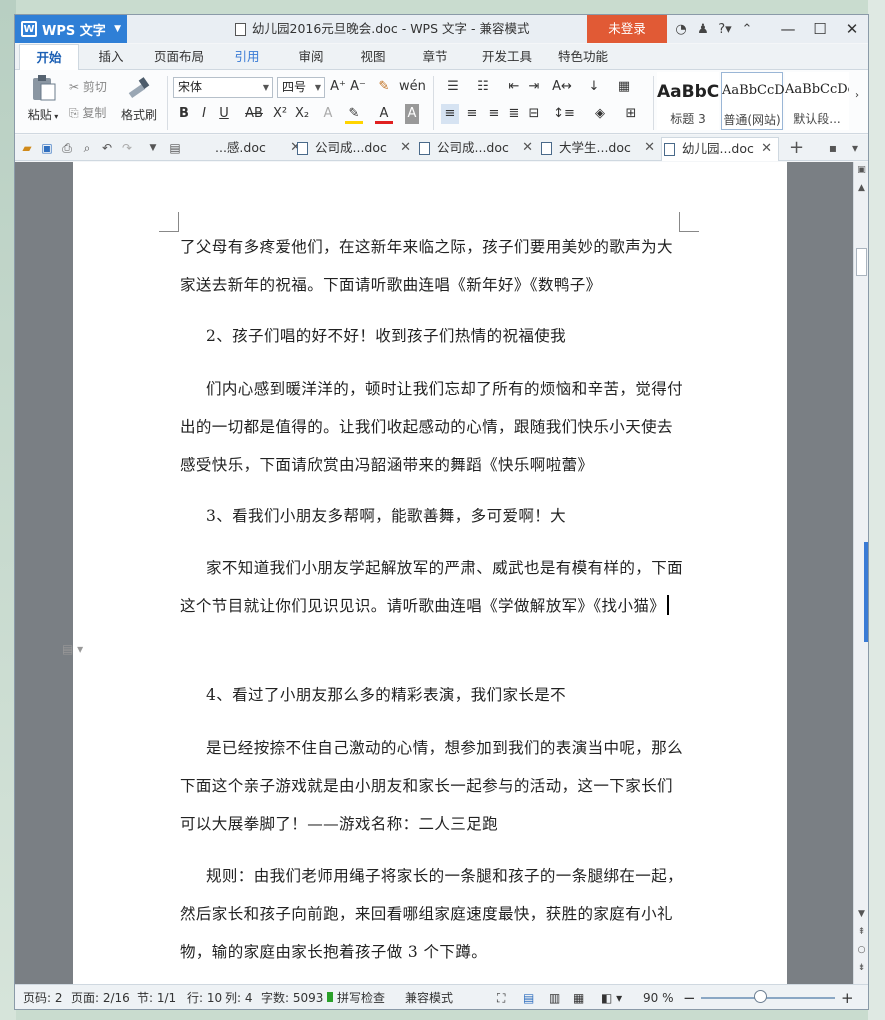 This screenshot has width=885, height=1020. I want to click on minimize-icon: —, so click(788, 29).